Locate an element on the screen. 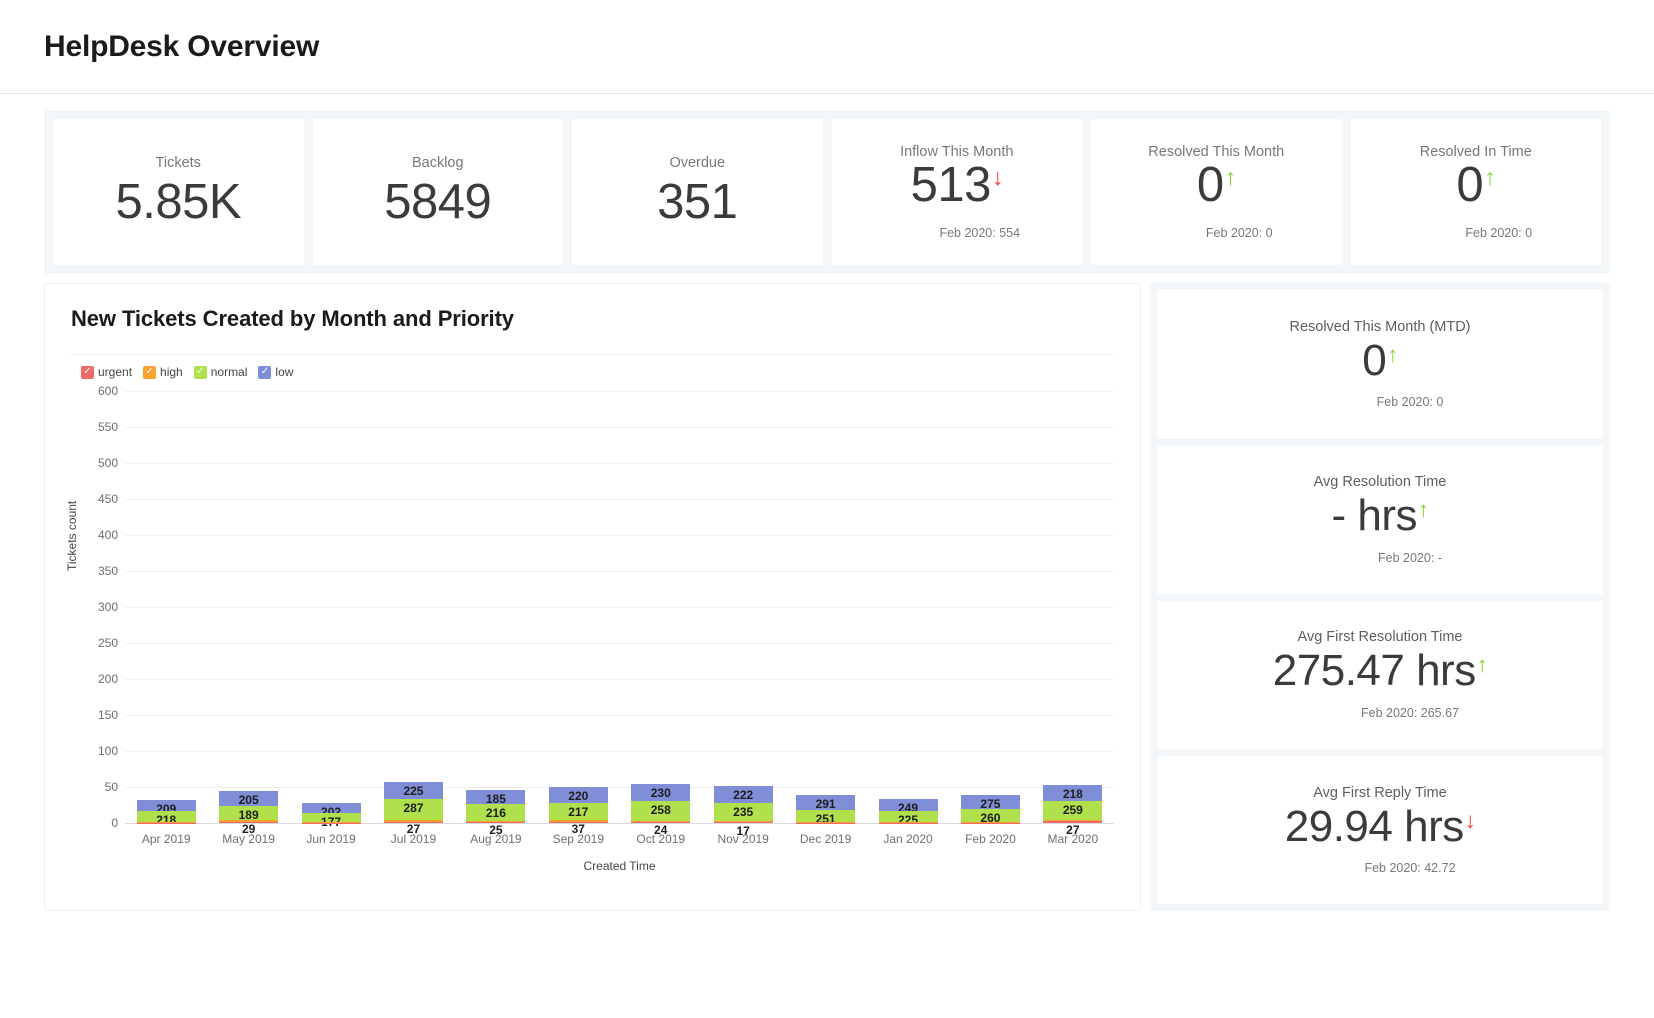 The height and width of the screenshot is (1018, 1654). bar-value-label: 202 is located at coordinates (331, 812).